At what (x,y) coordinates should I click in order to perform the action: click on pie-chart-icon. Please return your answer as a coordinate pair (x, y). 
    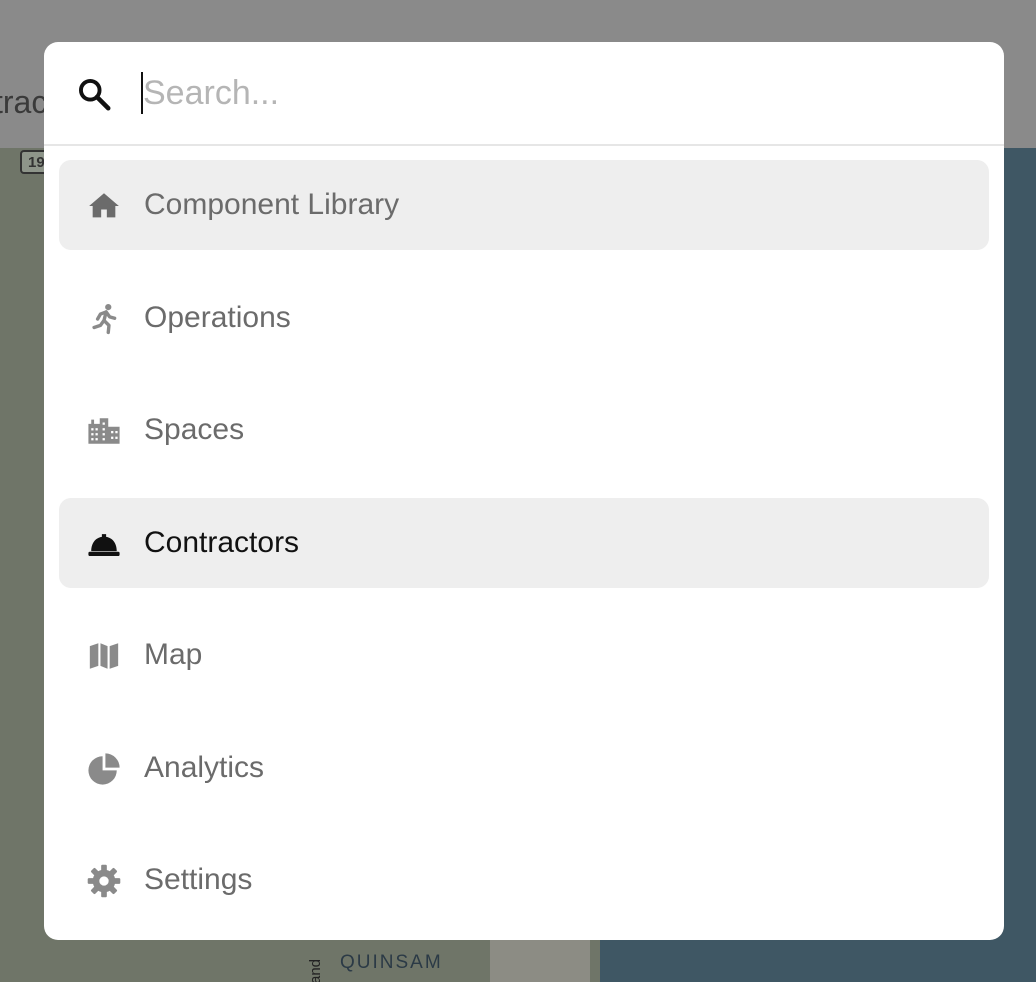
    Looking at the image, I should click on (104, 768).